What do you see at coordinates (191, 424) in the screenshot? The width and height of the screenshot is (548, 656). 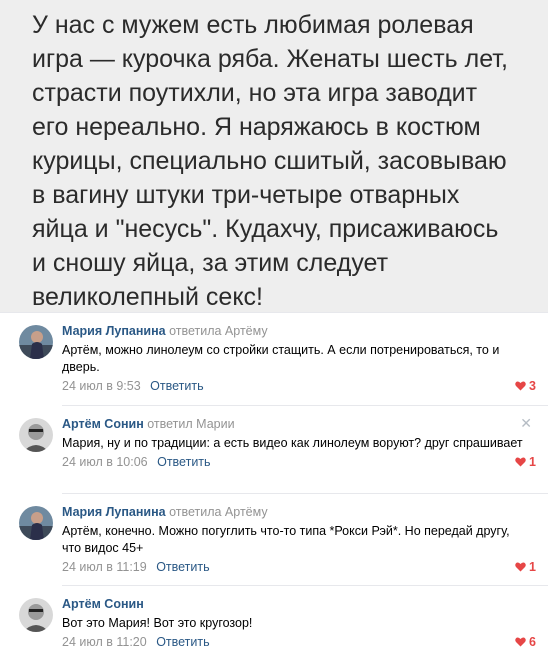 I see `comment-reply-to: ответил Марии` at bounding box center [191, 424].